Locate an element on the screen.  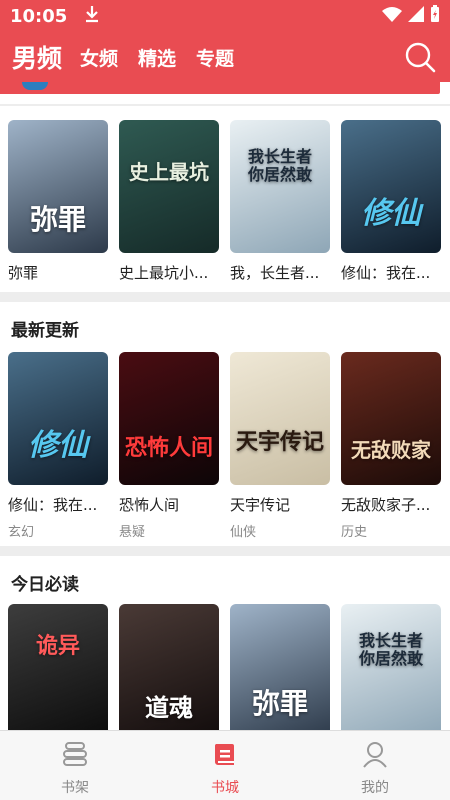
status-time: 10:05 is located at coordinates (39, 16).